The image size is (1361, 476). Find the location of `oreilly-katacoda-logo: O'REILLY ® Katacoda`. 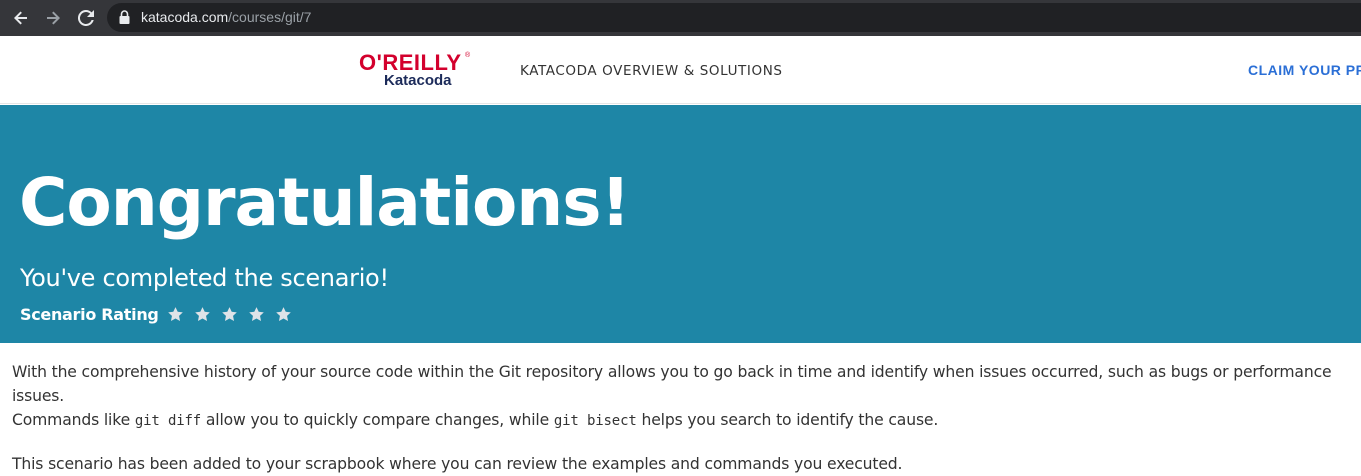

oreilly-katacoda-logo: O'REILLY ® Katacoda is located at coordinates (415, 72).